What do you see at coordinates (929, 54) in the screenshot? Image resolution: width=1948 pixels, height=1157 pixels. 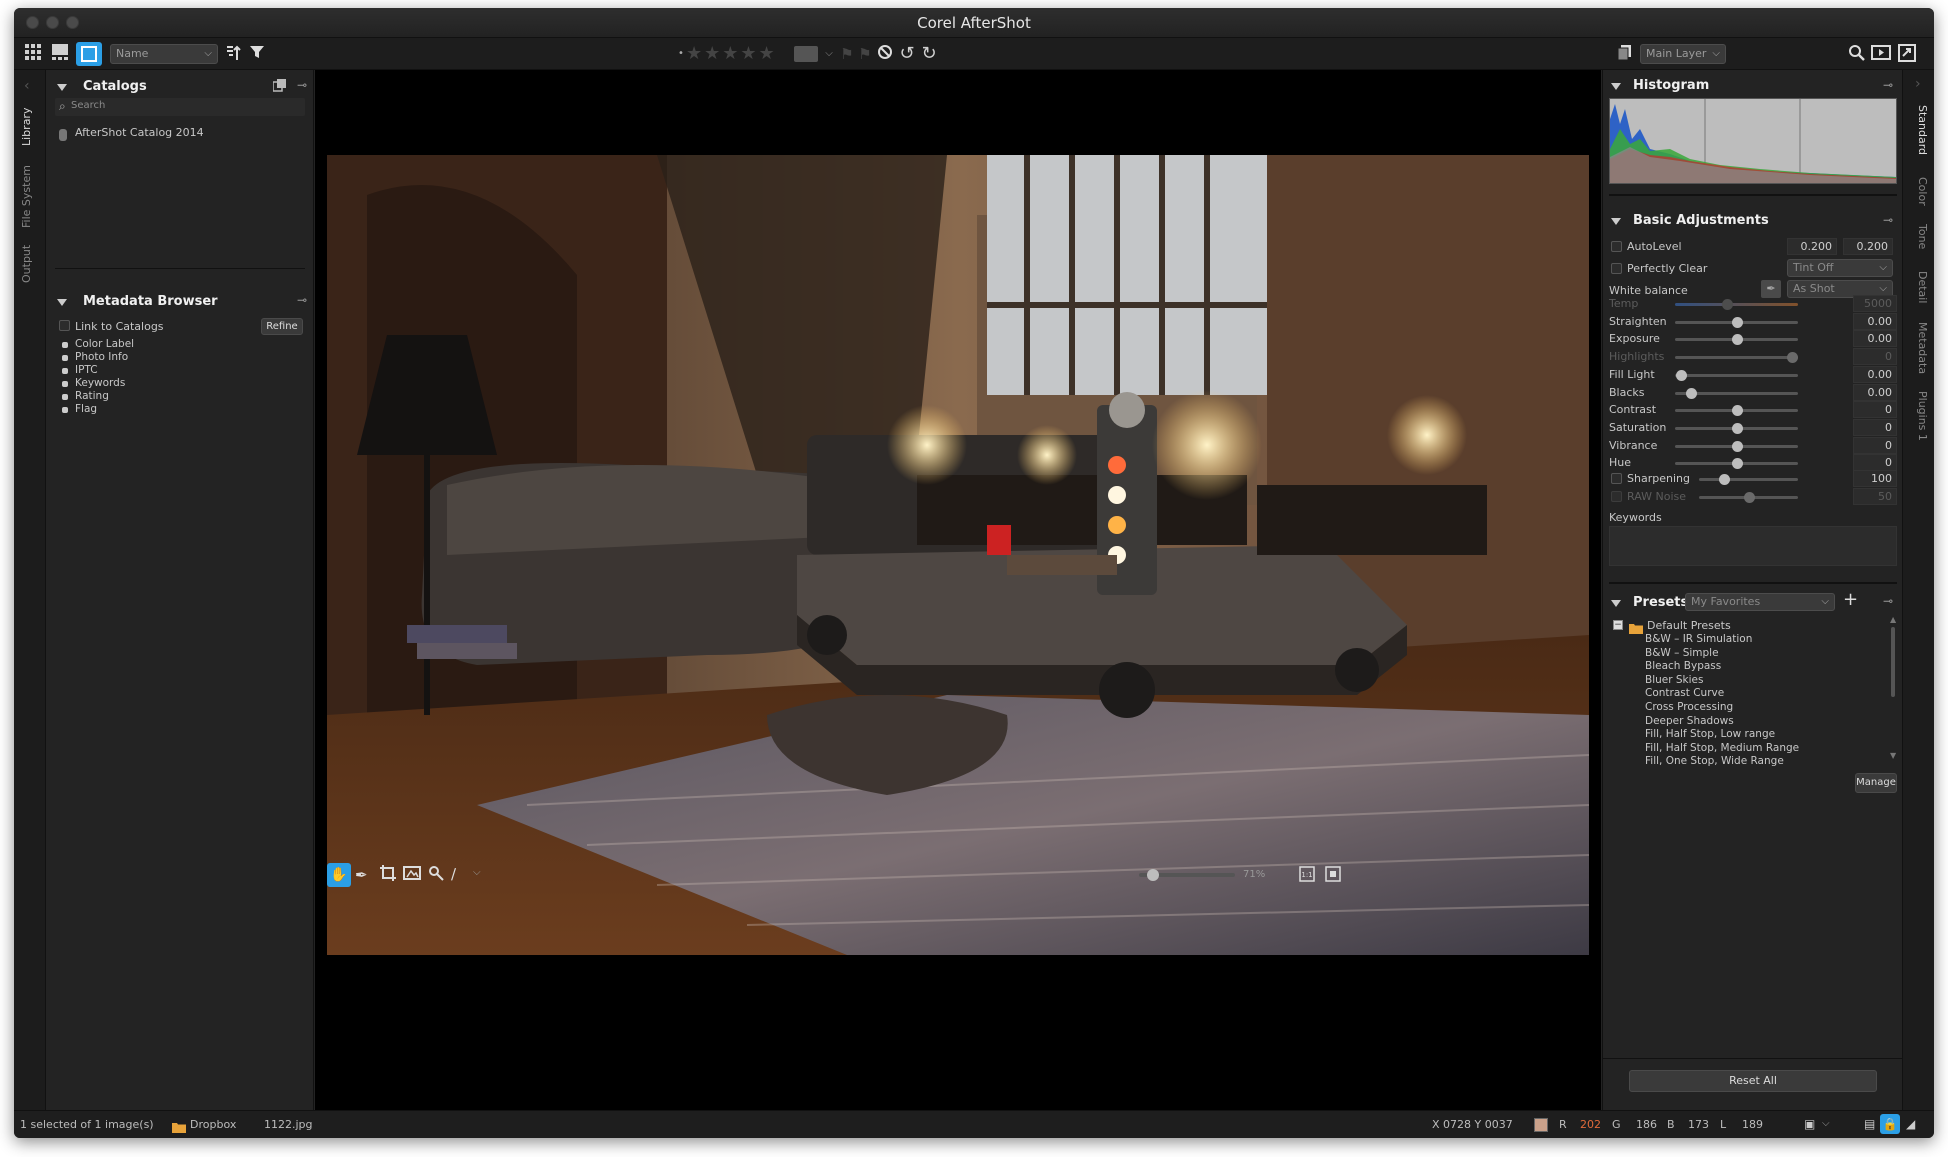 I see `rotate-right-icon: ↻` at bounding box center [929, 54].